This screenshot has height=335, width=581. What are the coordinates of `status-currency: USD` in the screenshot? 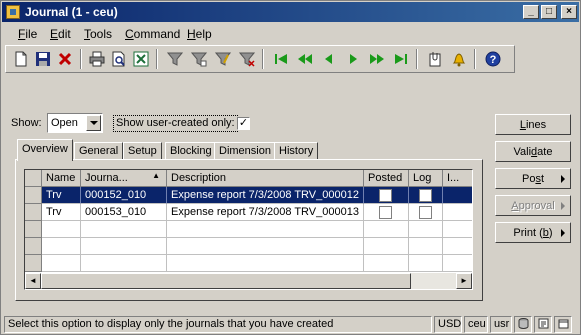 It's located at (448, 324).